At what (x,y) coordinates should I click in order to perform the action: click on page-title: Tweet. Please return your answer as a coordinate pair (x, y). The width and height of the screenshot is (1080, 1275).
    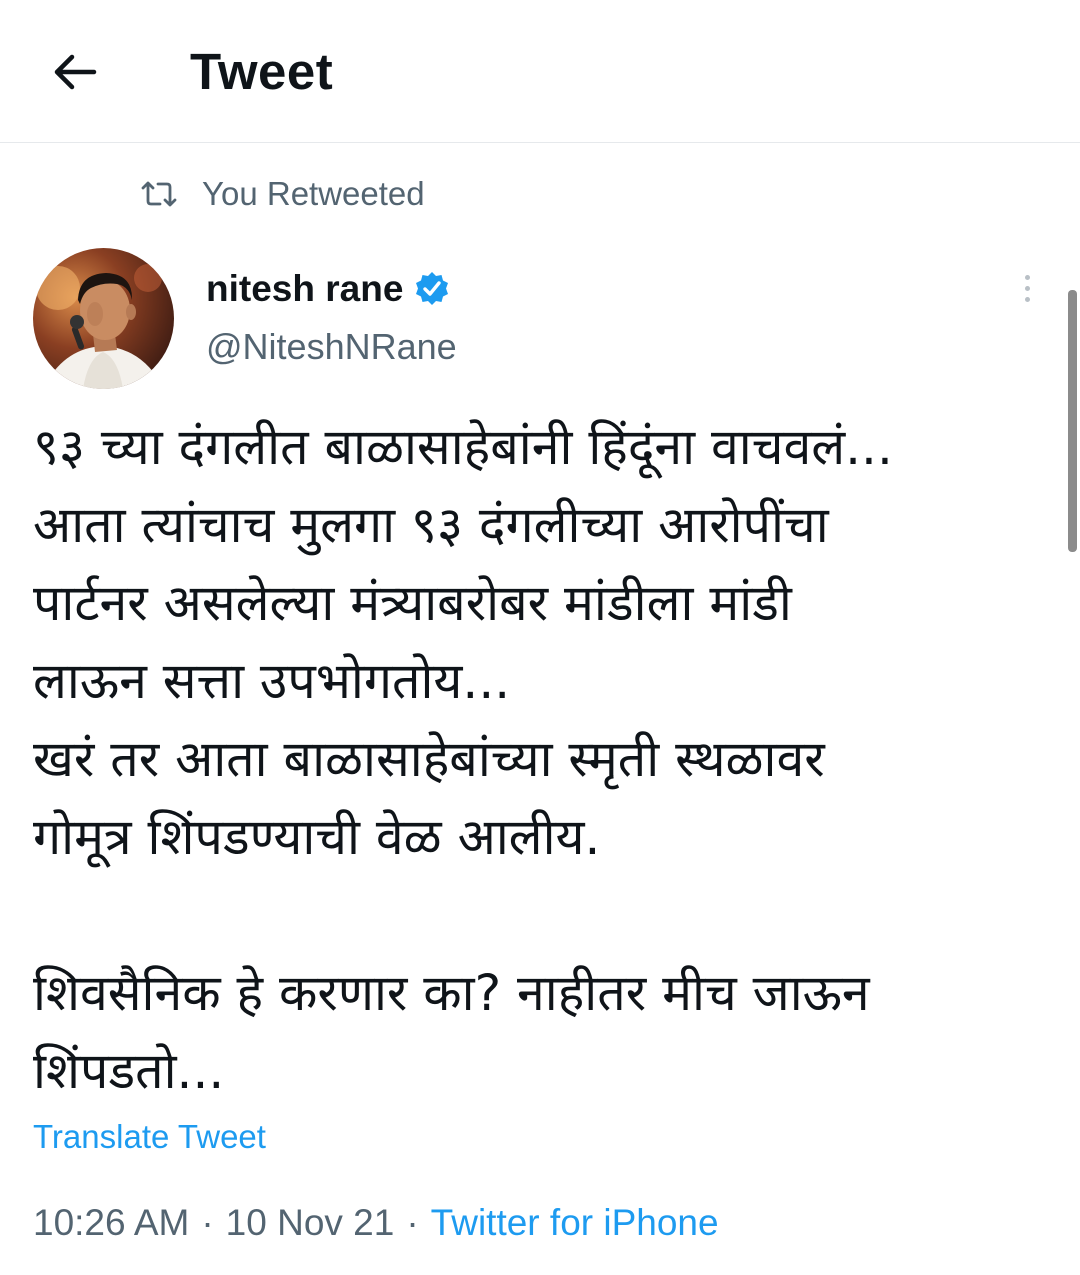
    Looking at the image, I should click on (262, 71).